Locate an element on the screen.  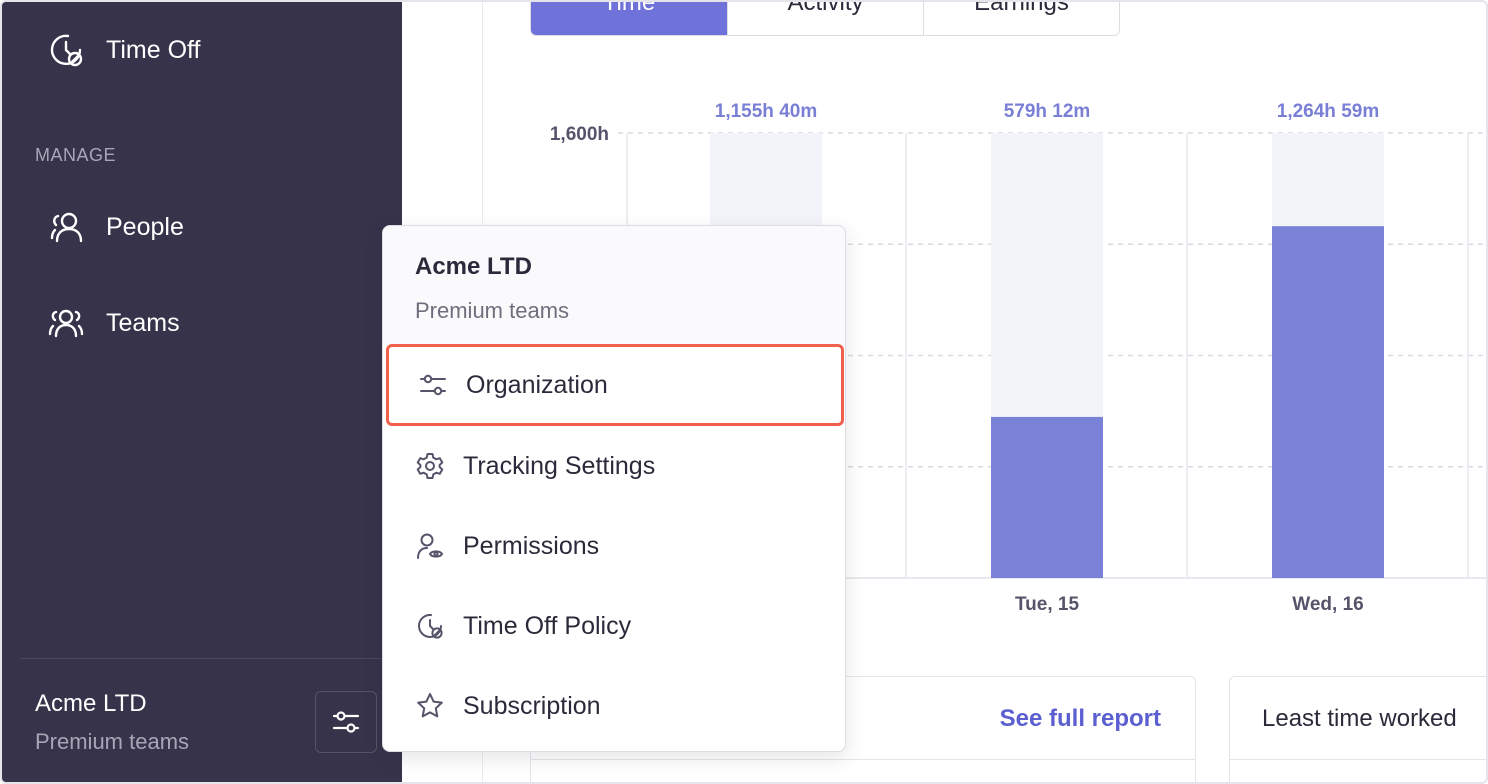
sidebar-item-label: Time Off is located at coordinates (153, 49).